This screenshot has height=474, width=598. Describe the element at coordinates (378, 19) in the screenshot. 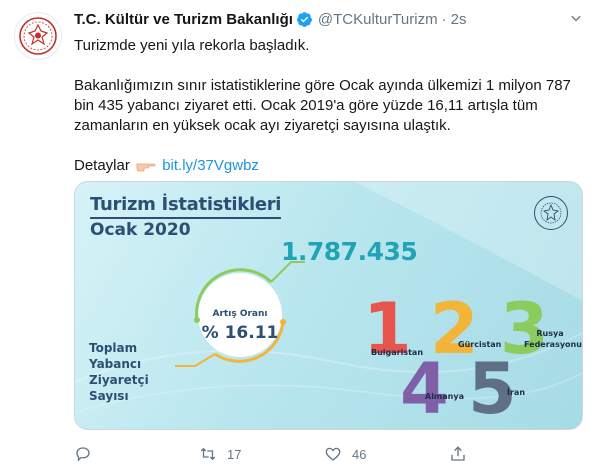

I see `author-handle: @TCKulturTurizm` at that location.